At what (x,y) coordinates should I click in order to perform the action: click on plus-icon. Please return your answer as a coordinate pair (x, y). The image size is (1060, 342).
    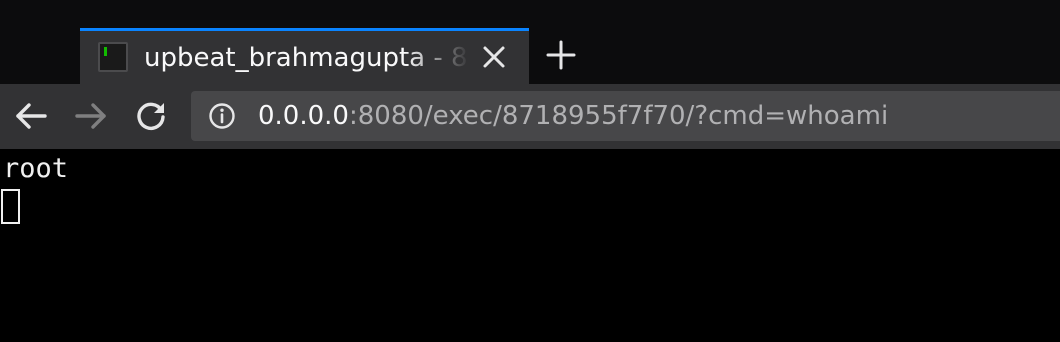
    Looking at the image, I should click on (561, 55).